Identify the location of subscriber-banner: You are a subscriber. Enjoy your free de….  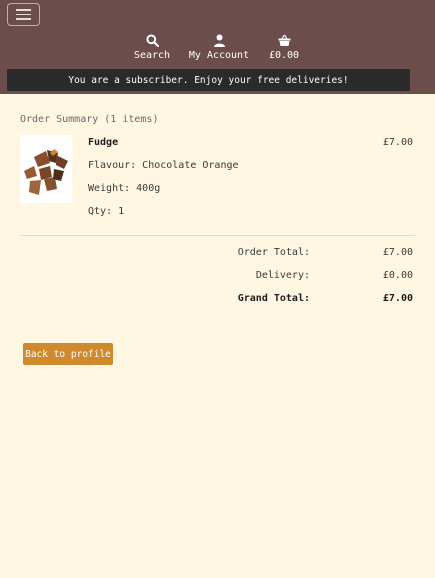
(208, 80).